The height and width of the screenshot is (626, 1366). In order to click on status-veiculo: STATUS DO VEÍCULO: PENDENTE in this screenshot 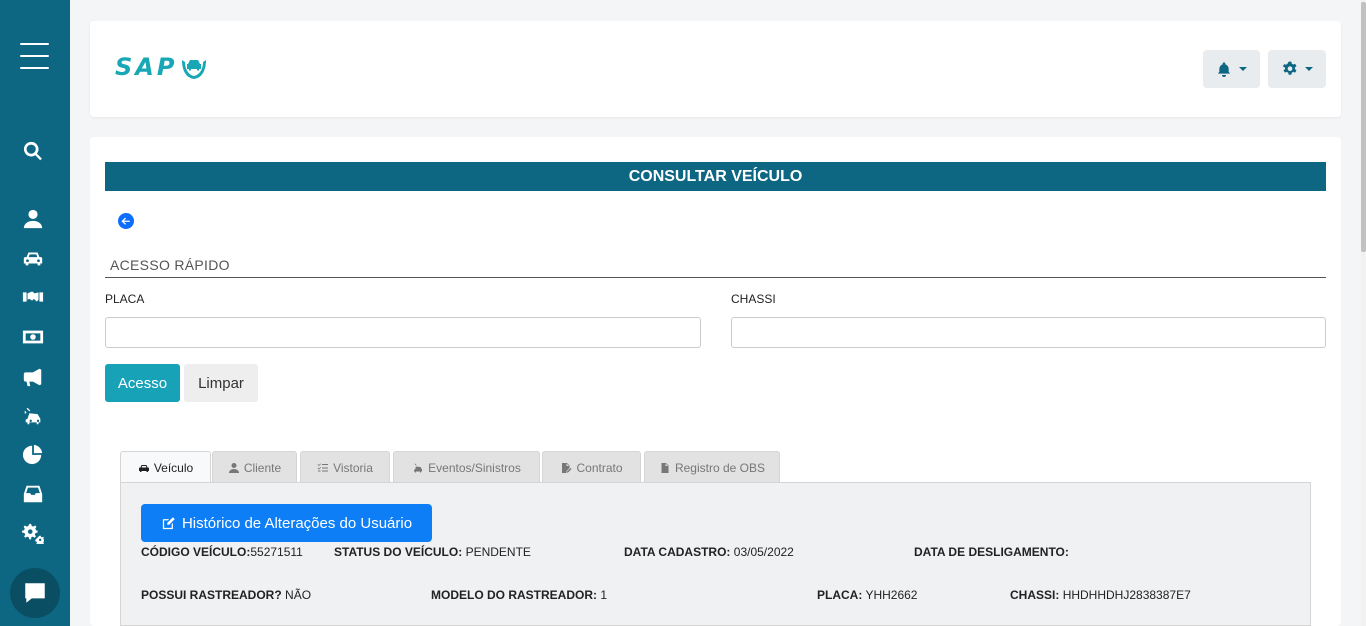, I will do `click(432, 552)`.